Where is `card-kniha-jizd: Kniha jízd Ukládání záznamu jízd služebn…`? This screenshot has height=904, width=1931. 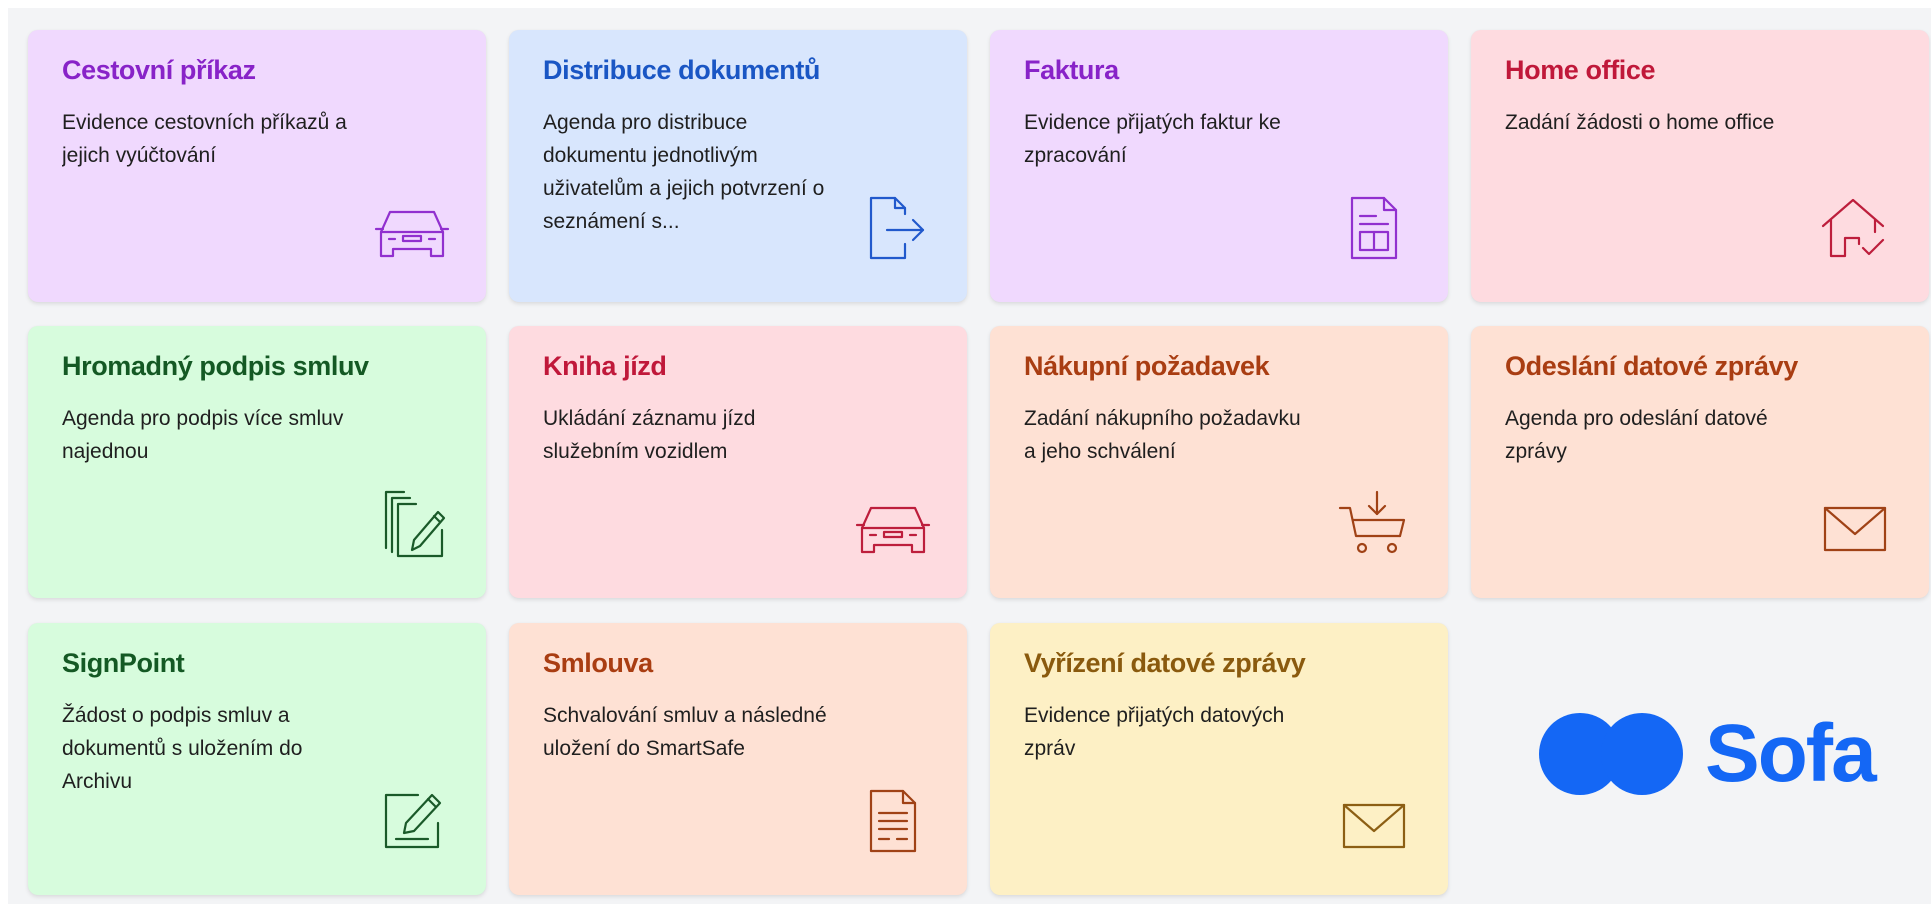
card-kniha-jizd: Kniha jízd Ukládání záznamu jízd služebn… is located at coordinates (738, 462).